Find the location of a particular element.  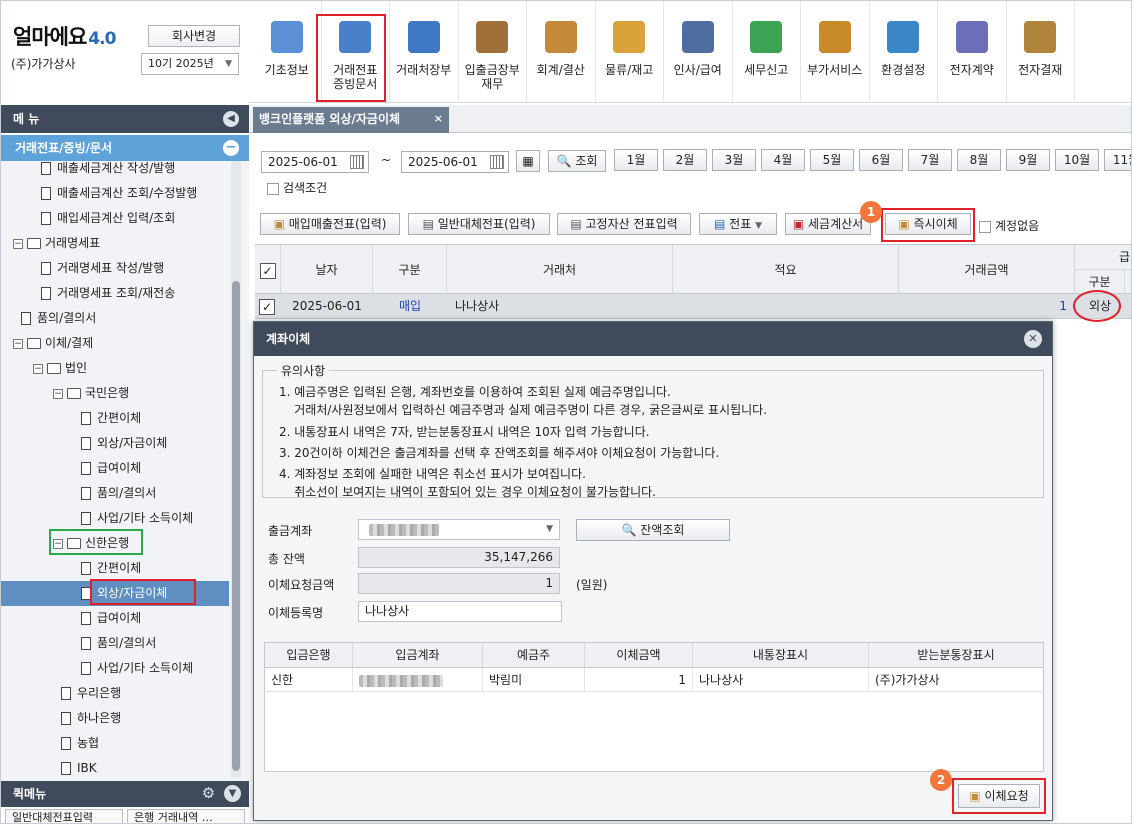

month-button: 6월 is located at coordinates (881, 160).